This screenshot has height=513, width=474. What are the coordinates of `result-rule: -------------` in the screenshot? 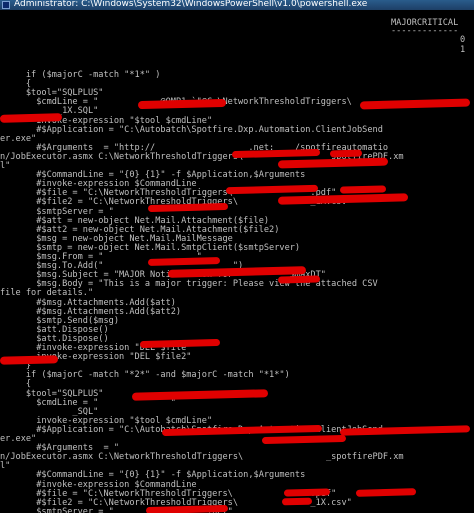 It's located at (425, 31).